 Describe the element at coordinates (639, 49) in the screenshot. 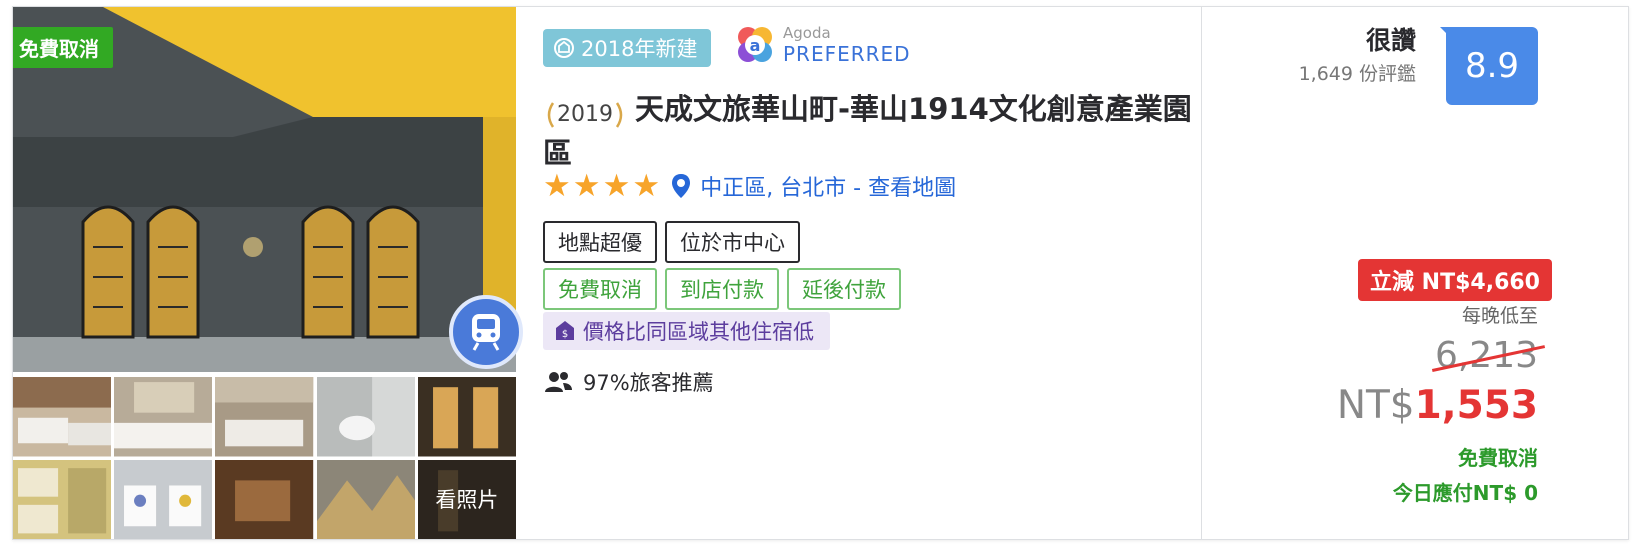

I see `new-built-label: 2018年新建` at that location.